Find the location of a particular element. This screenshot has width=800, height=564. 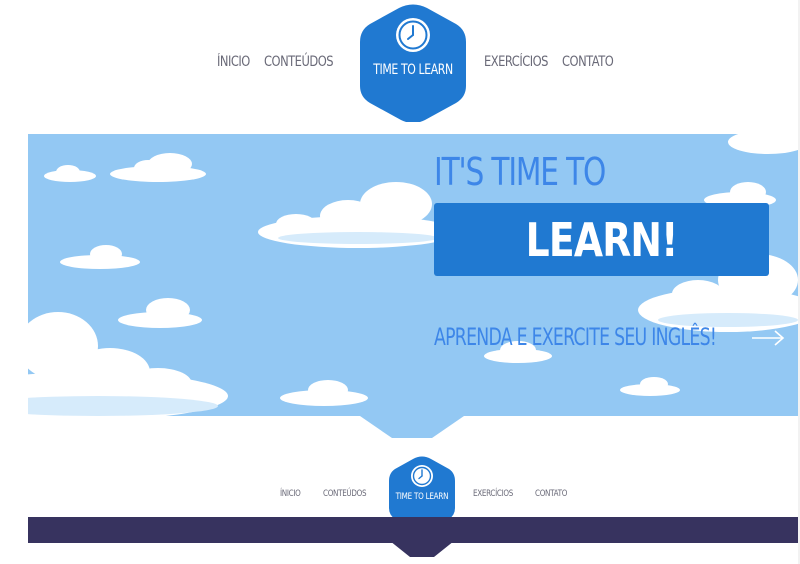

hero-highlight-text: LEARN! is located at coordinates (602, 239).